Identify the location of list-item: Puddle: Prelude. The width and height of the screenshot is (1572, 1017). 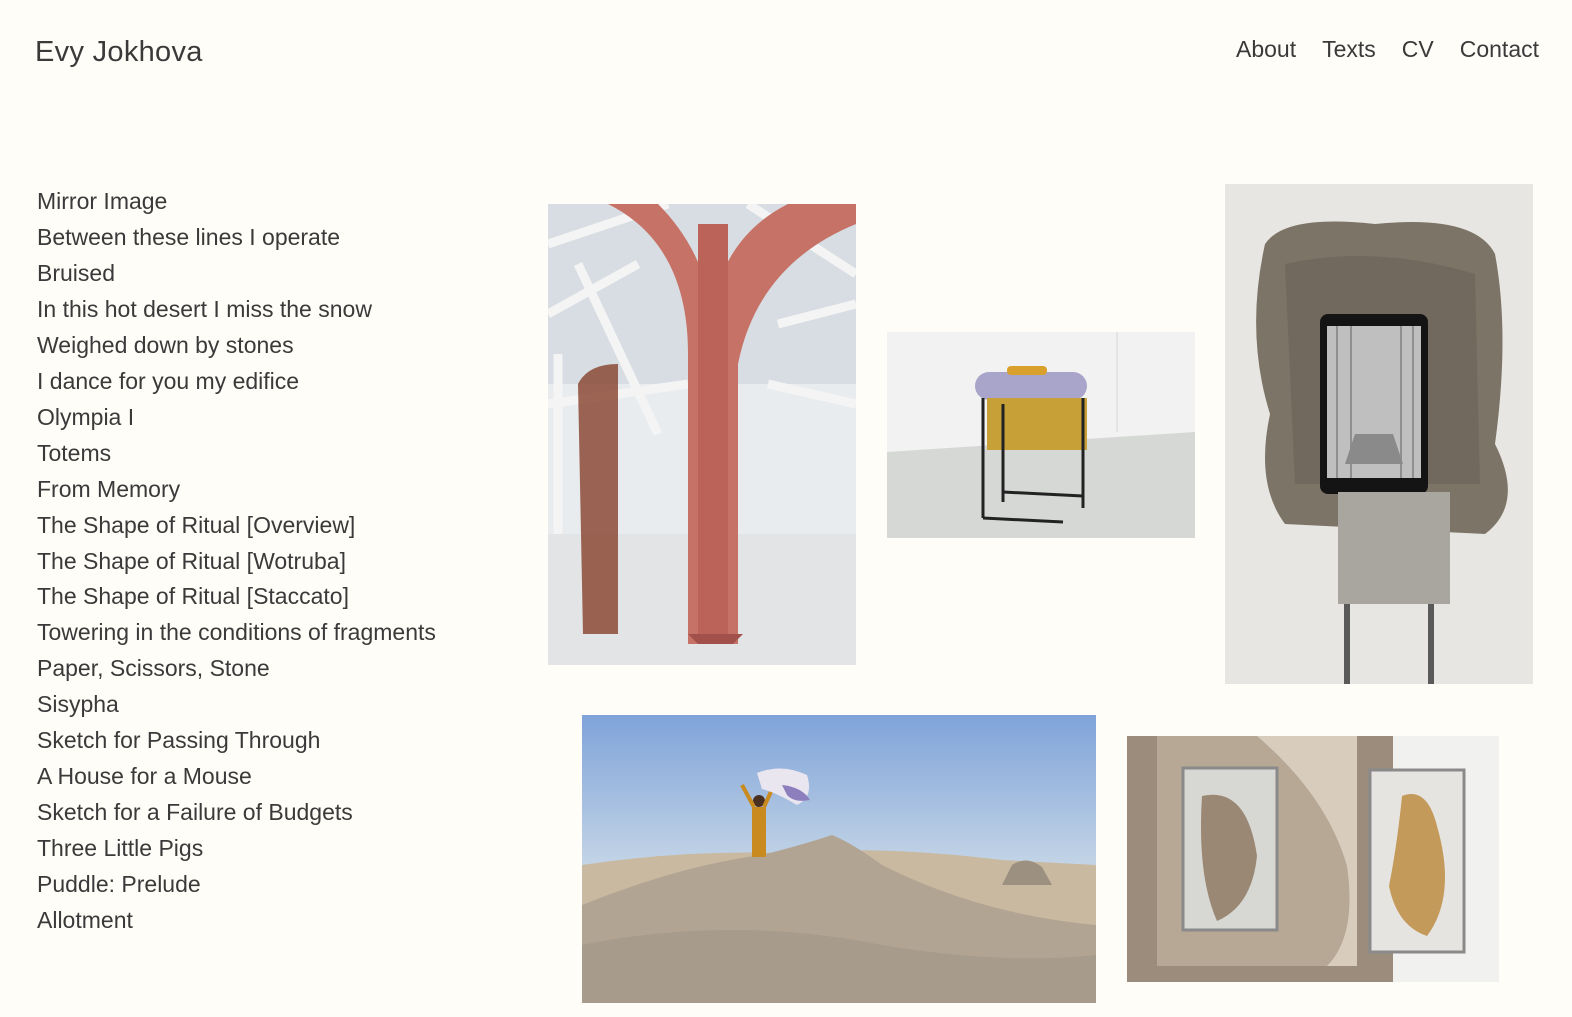
(236, 885).